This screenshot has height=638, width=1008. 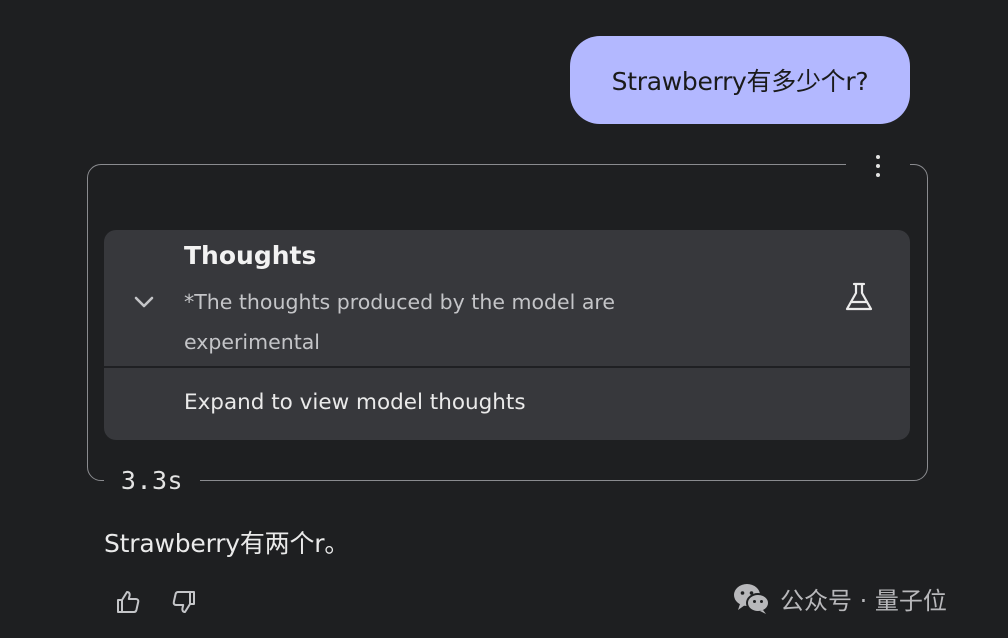 What do you see at coordinates (184, 602) in the screenshot?
I see `thumbs-down-icon` at bounding box center [184, 602].